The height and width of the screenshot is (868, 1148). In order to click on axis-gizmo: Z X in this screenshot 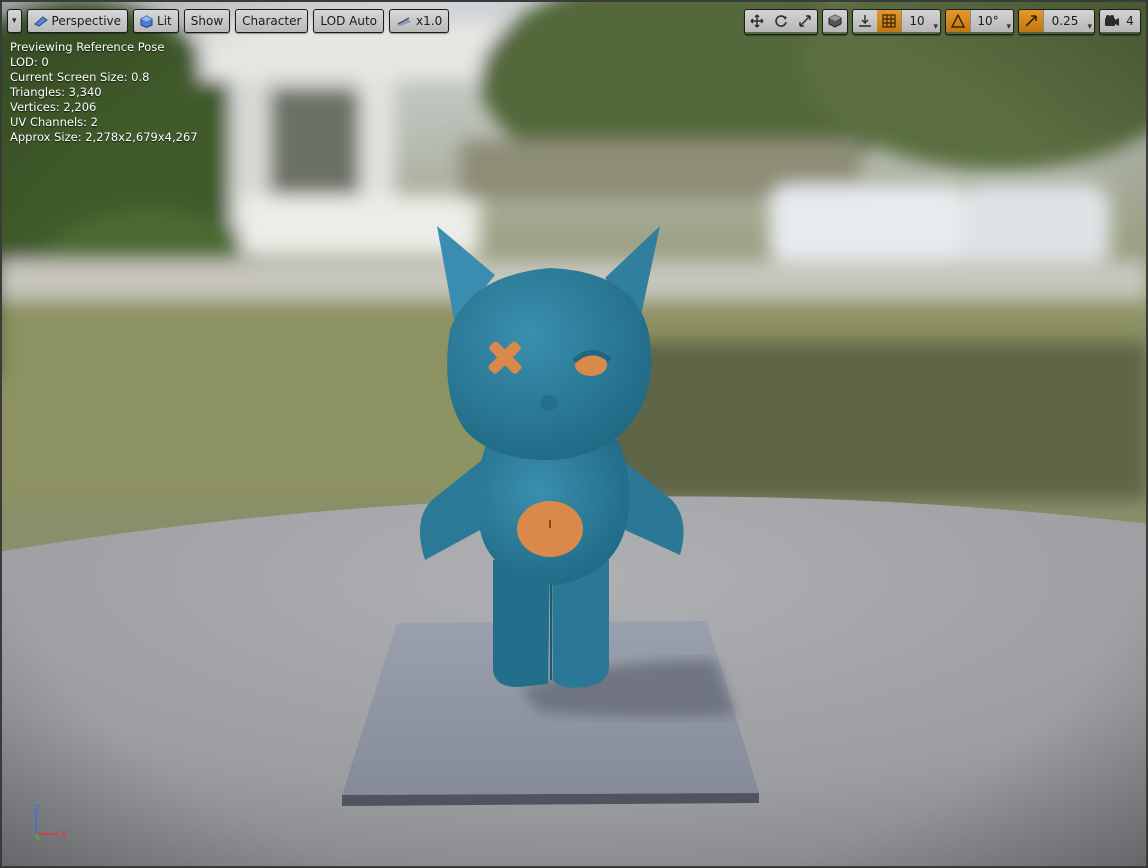, I will do `click(50, 822)`.